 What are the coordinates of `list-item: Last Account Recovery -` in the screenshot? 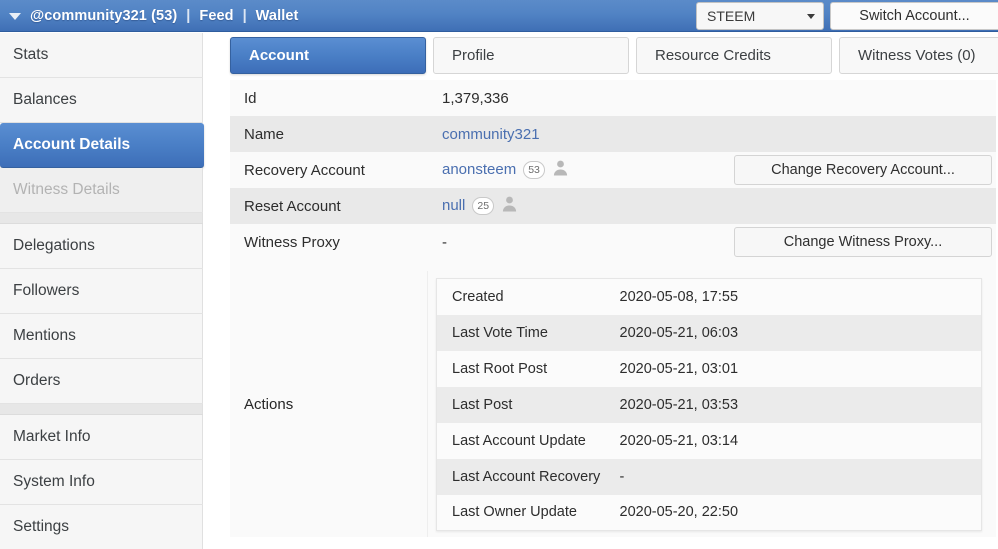 It's located at (709, 476).